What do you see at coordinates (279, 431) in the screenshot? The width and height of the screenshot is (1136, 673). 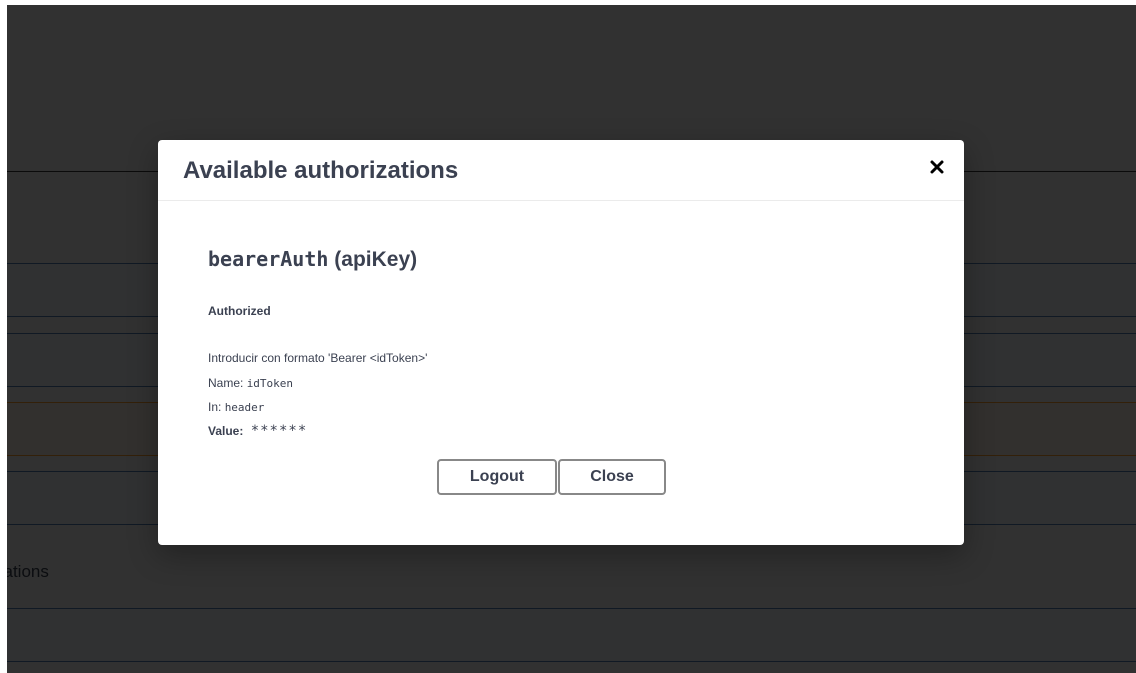 I see `auth-value-masked: ******` at bounding box center [279, 431].